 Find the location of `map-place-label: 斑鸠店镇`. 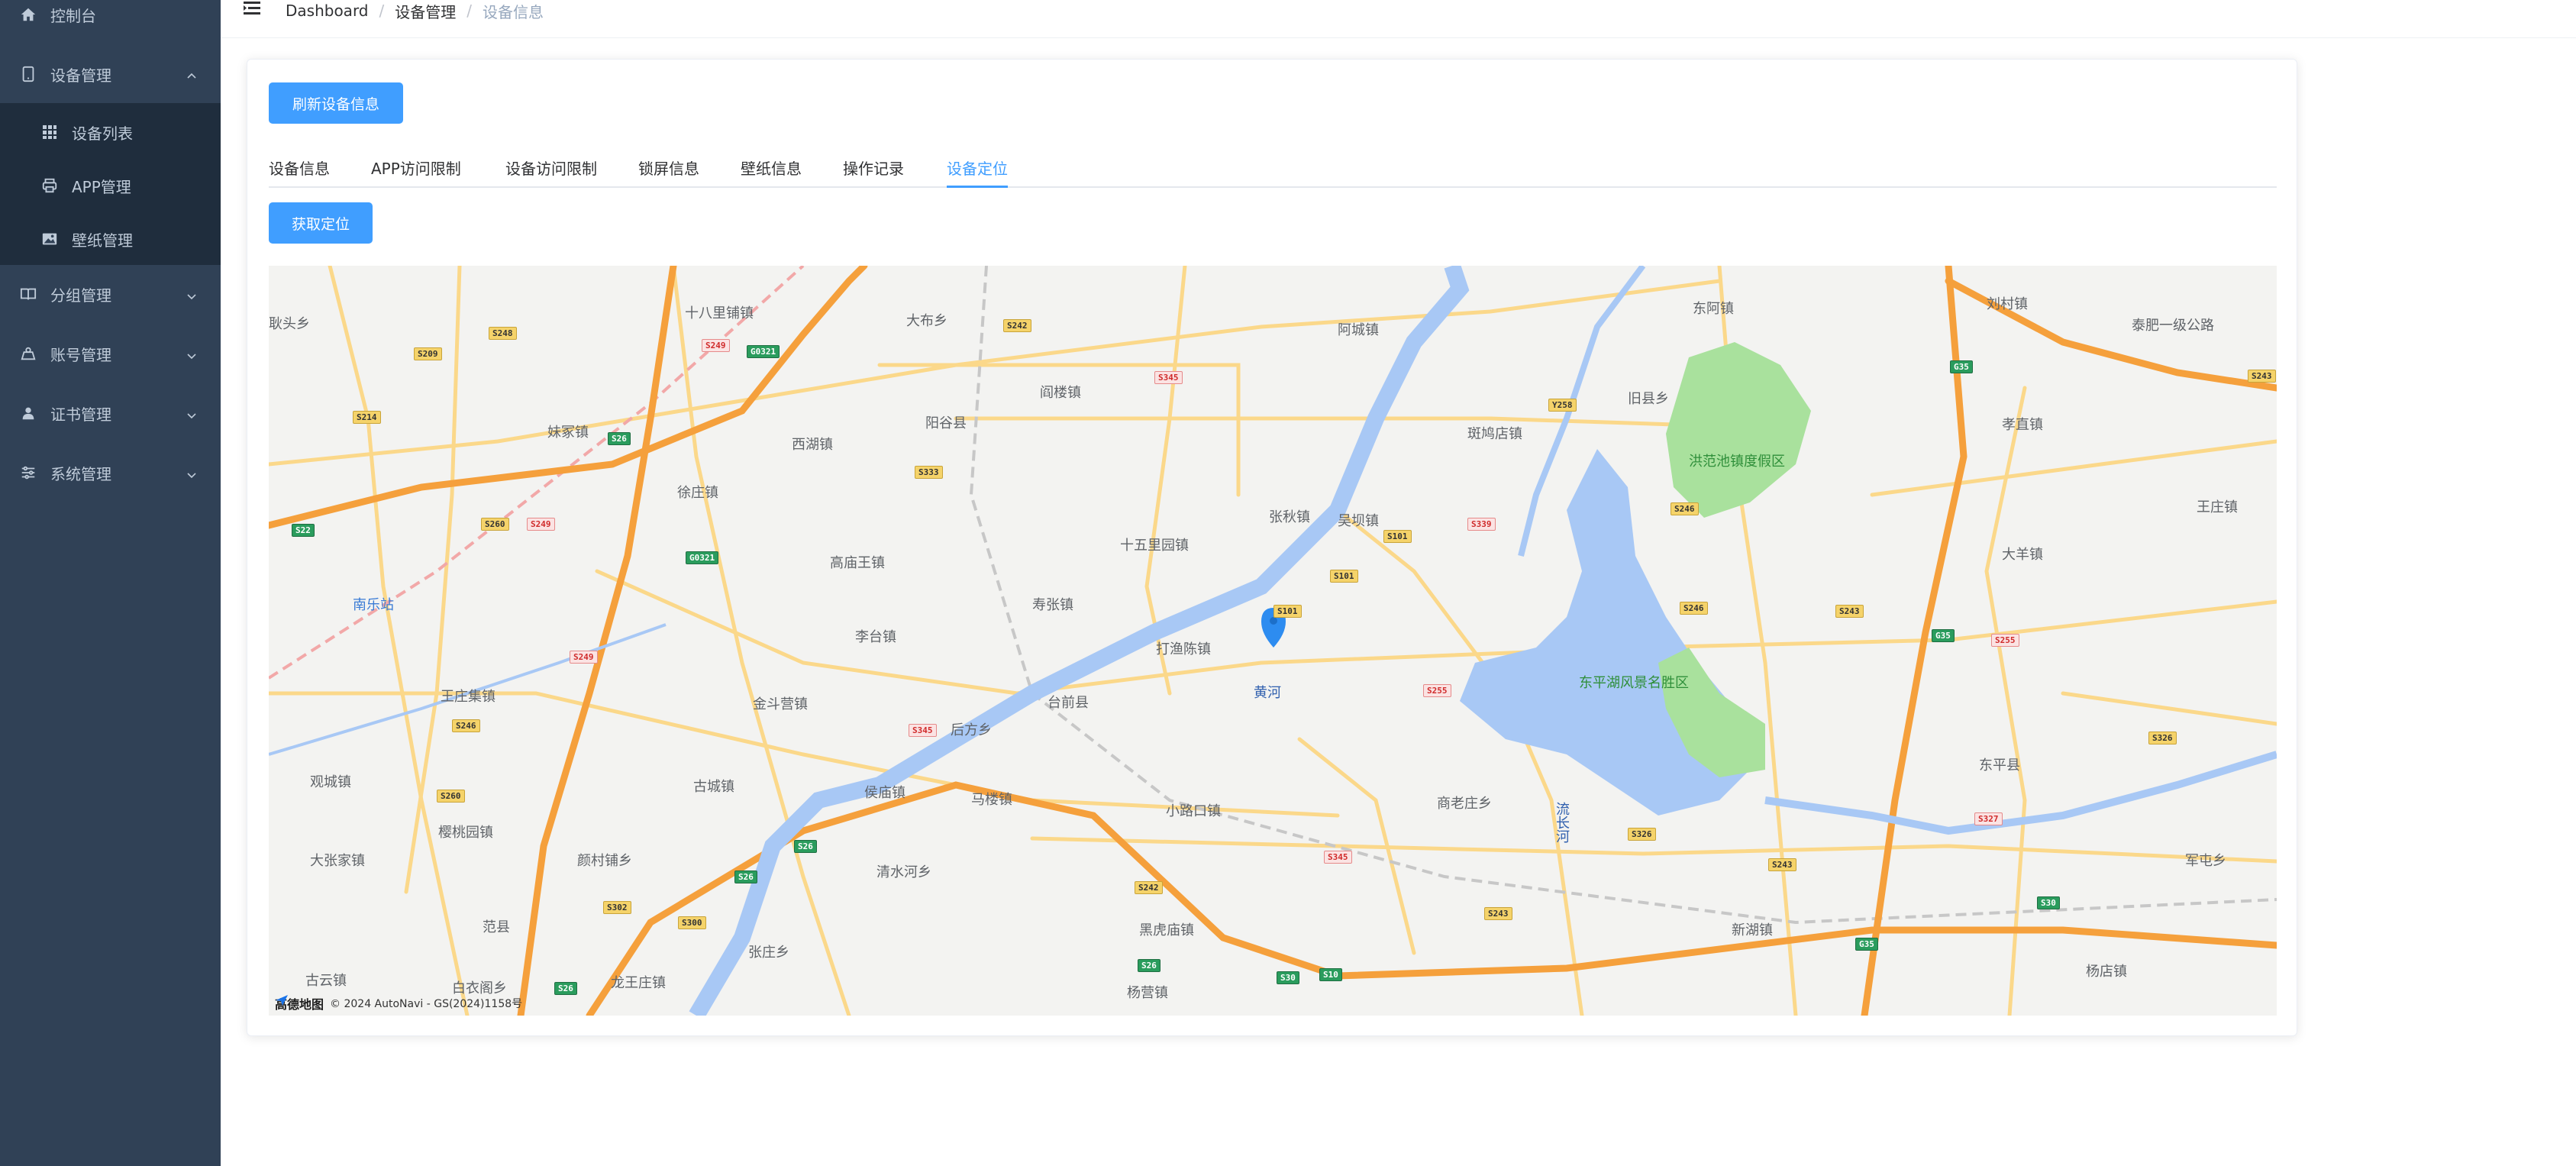

map-place-label: 斑鸠店镇 is located at coordinates (1494, 434).